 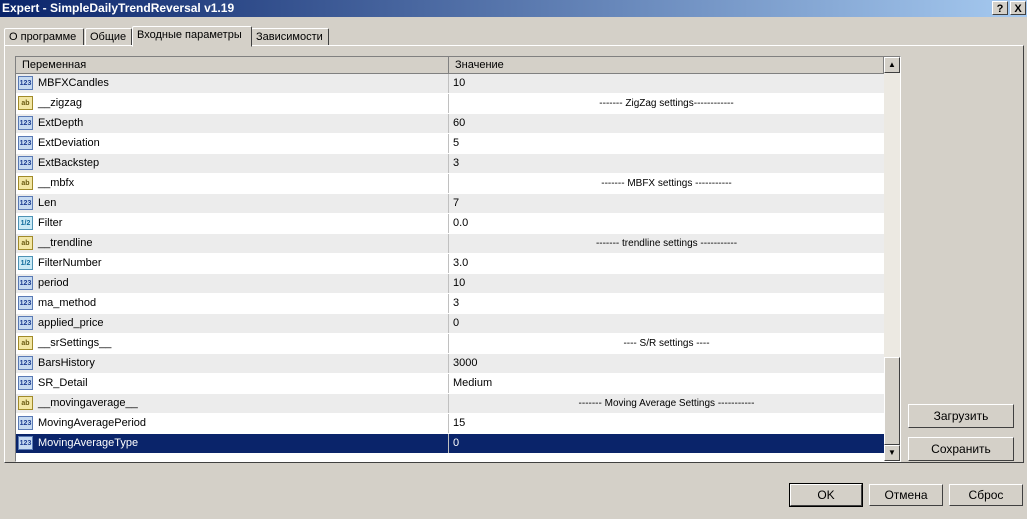 What do you see at coordinates (88, 403) in the screenshot?
I see `variable-name: __movingaverage__` at bounding box center [88, 403].